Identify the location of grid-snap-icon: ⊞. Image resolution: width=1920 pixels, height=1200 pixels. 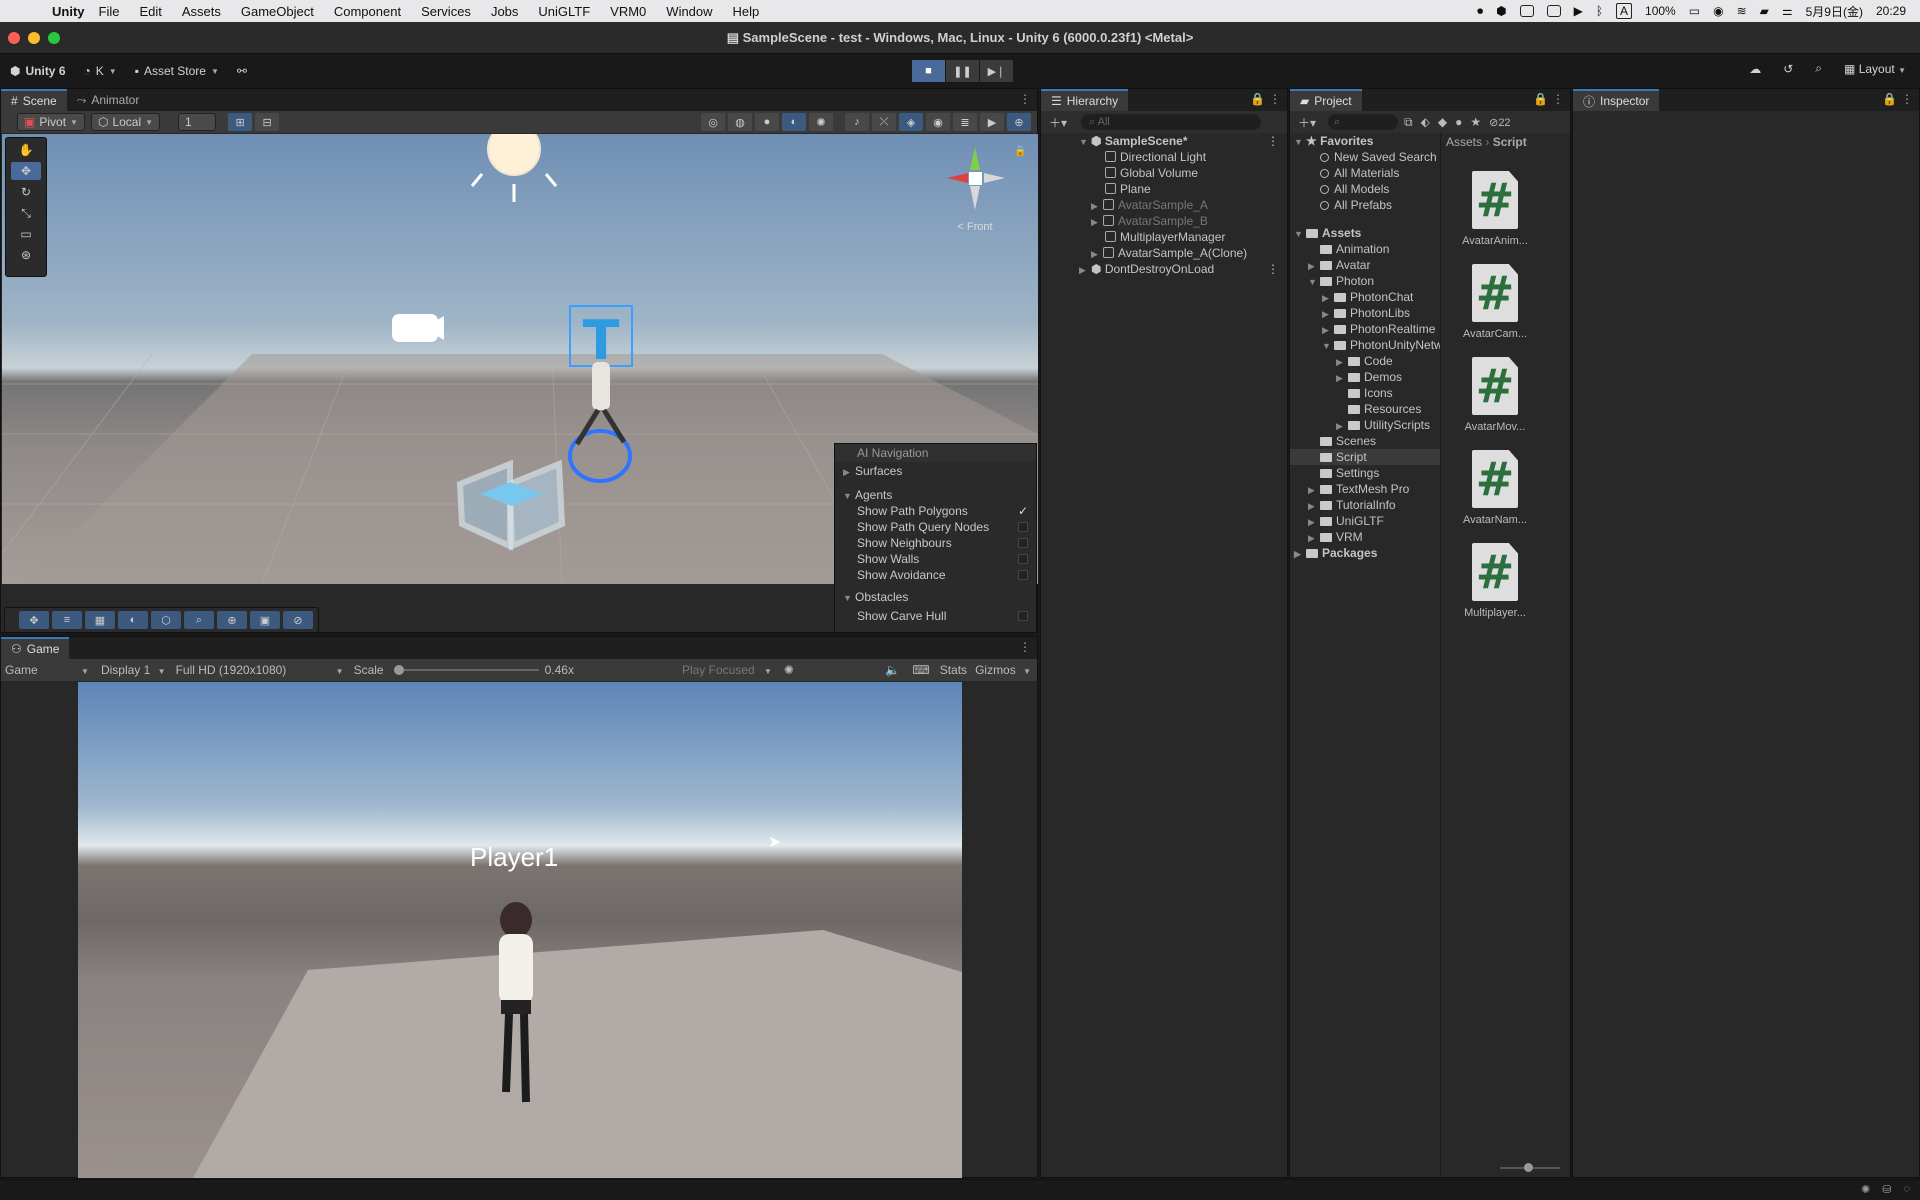
(240, 122).